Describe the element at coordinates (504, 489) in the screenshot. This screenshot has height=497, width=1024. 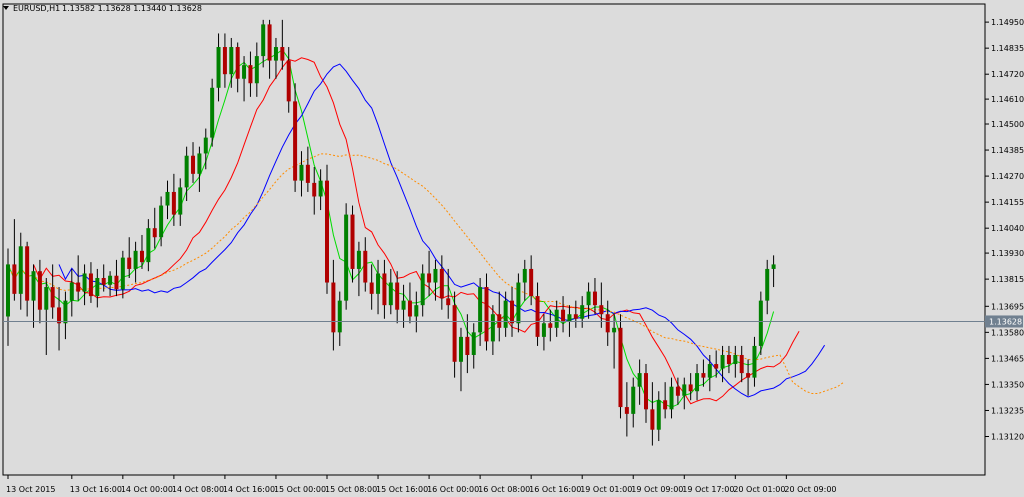
I see `time-tick-label: 16 Oct 08:00` at that location.